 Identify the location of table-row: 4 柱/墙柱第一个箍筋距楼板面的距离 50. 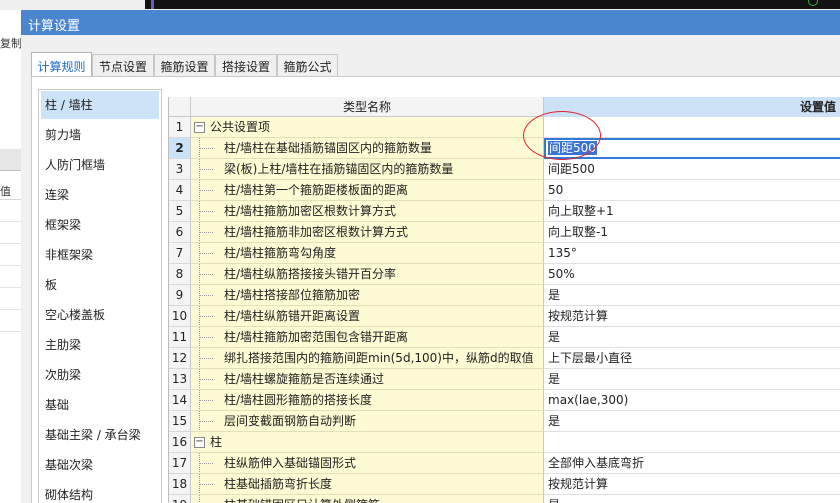
(504, 190).